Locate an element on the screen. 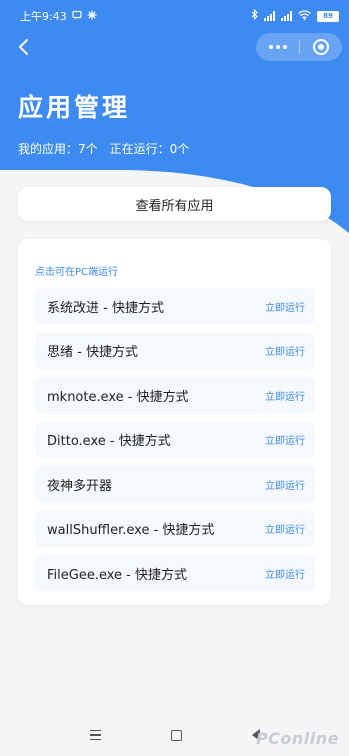  app-name: 思绪 - 快捷方式 is located at coordinates (92, 352).